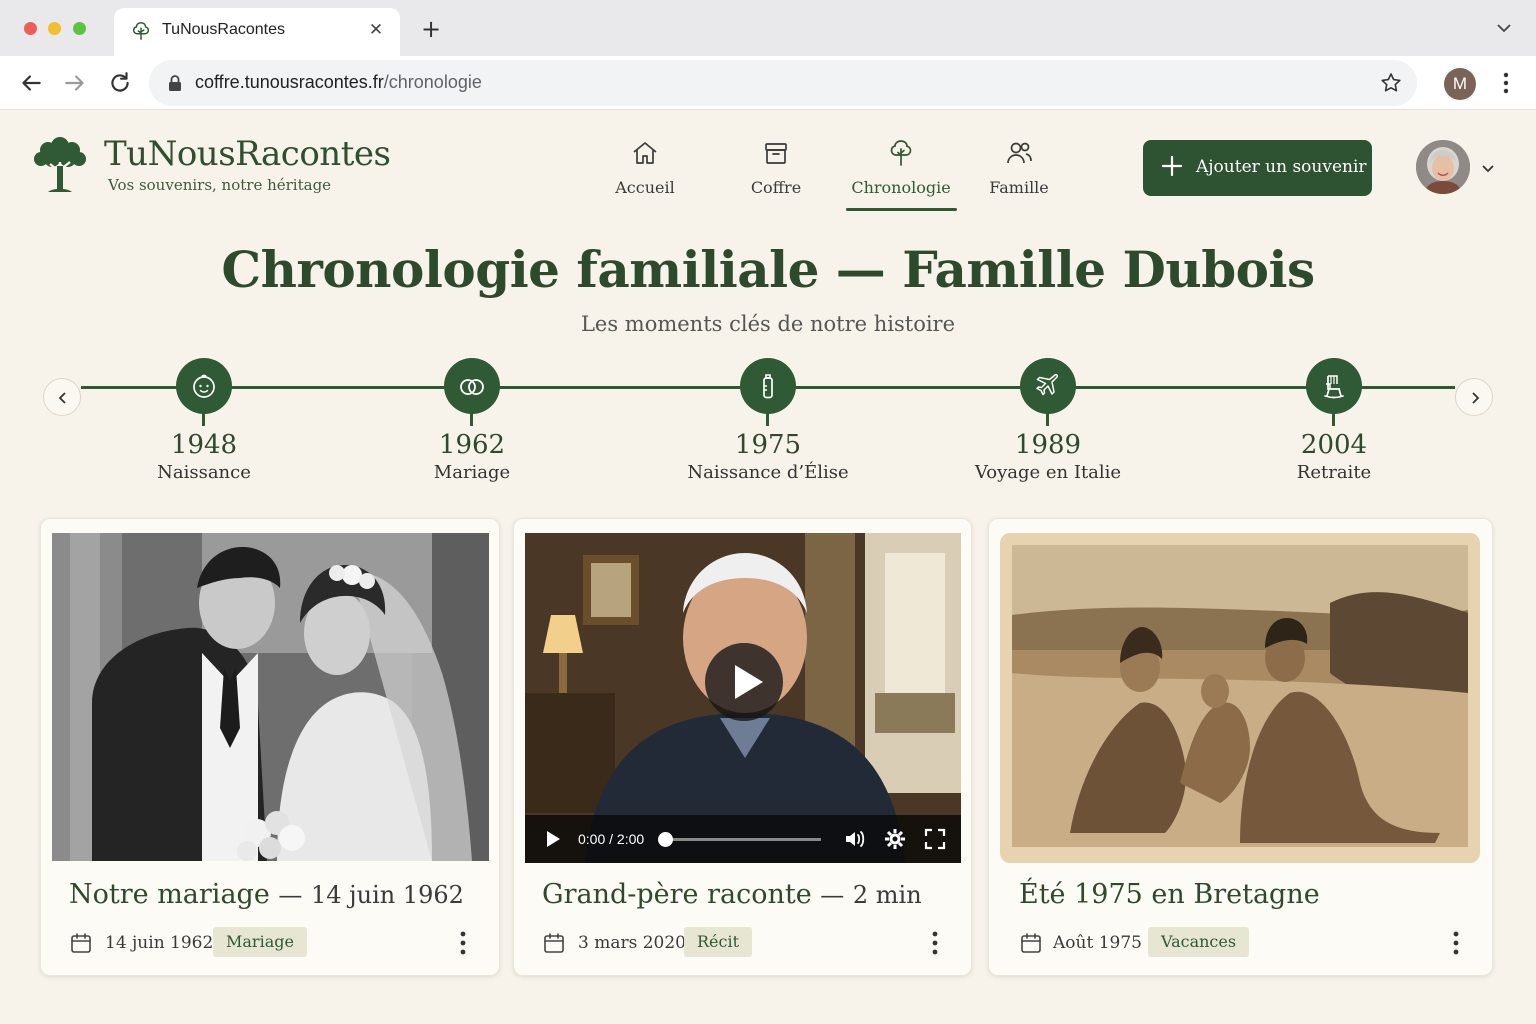 The height and width of the screenshot is (1024, 1536). I want to click on maximize-window-button, so click(79, 28).